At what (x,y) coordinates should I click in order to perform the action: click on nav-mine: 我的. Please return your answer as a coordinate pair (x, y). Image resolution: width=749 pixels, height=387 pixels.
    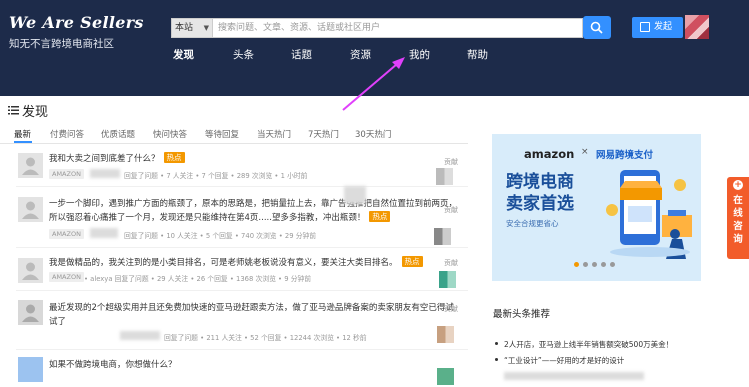
    Looking at the image, I should click on (419, 54).